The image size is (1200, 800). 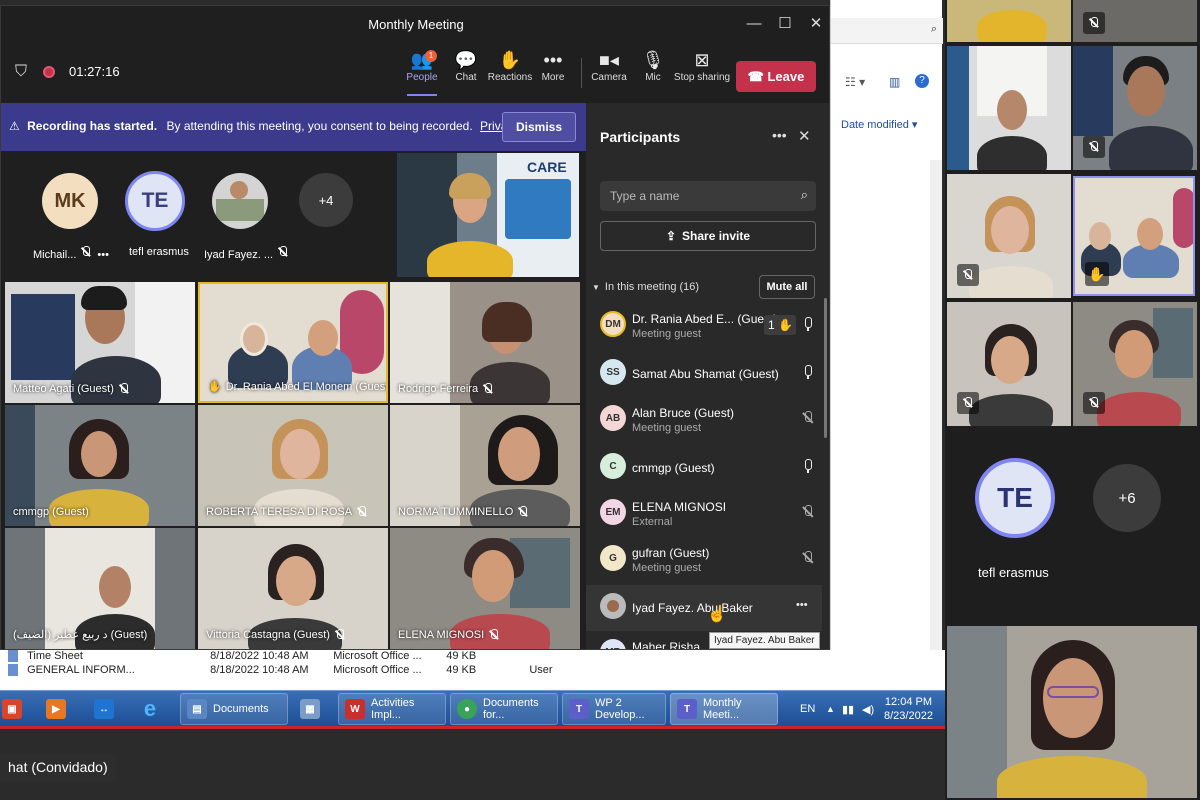 I want to click on search-icon: ⌕, so click(x=804, y=194).